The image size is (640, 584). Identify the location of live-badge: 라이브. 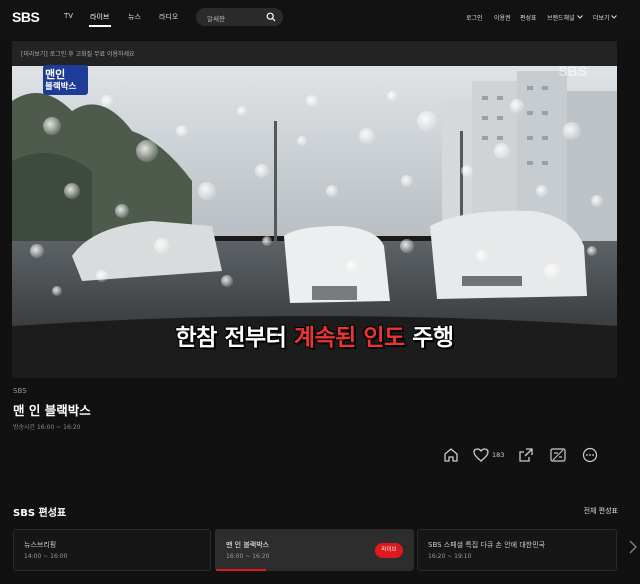
(389, 550).